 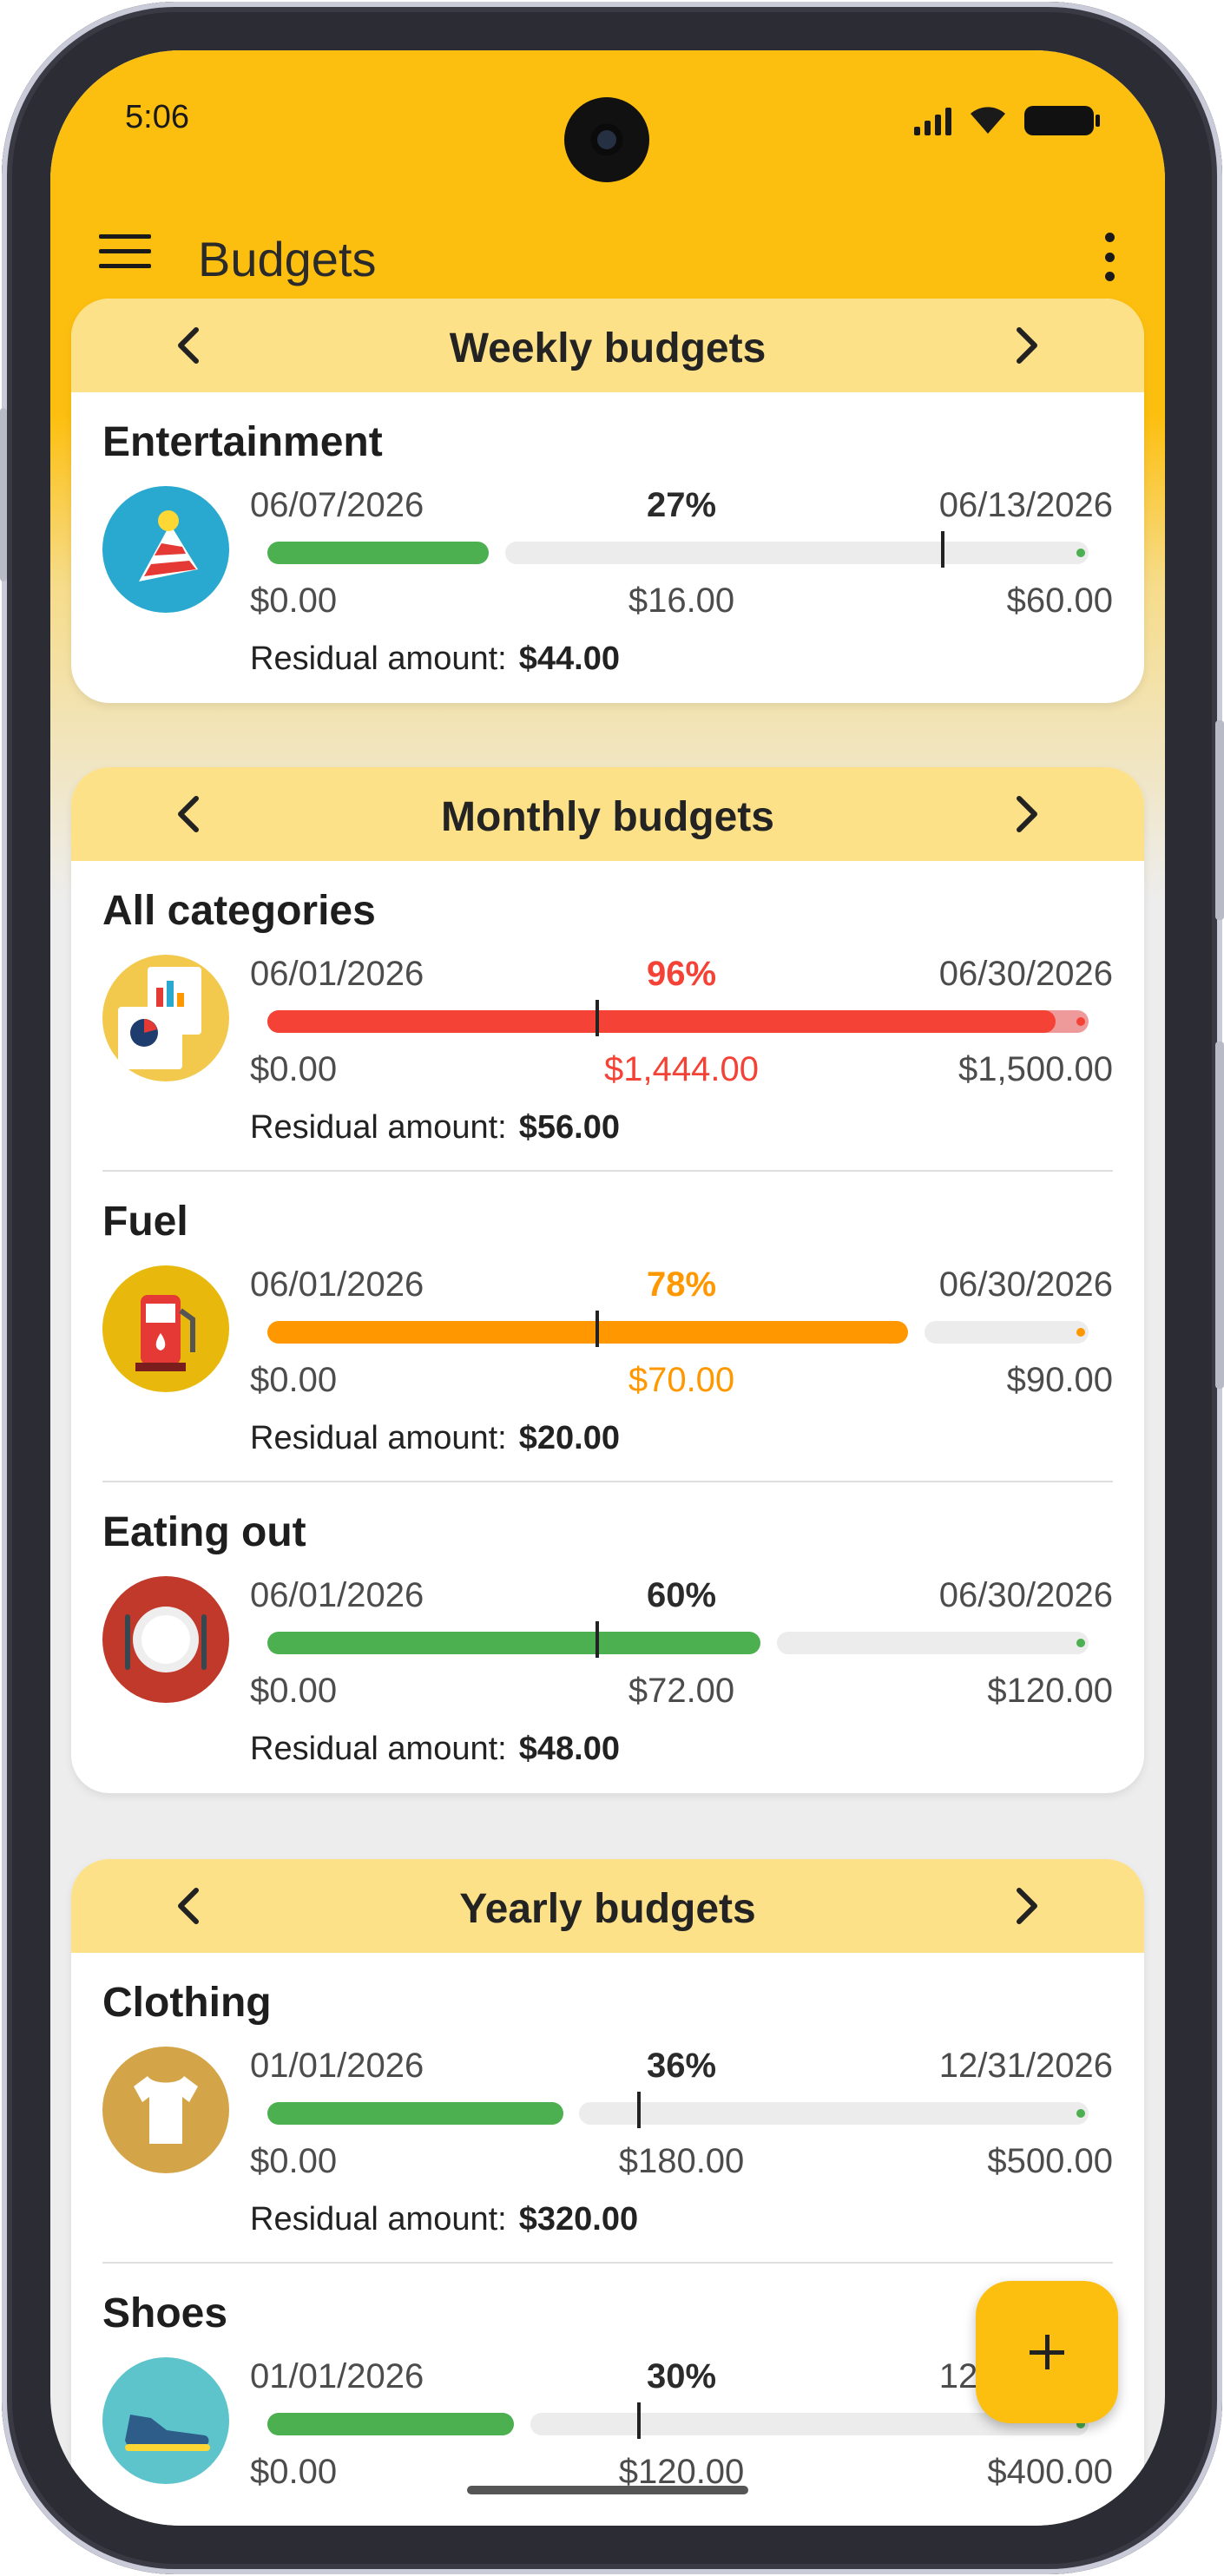 I want to click on residual-amount: $56.00, so click(x=569, y=1127).